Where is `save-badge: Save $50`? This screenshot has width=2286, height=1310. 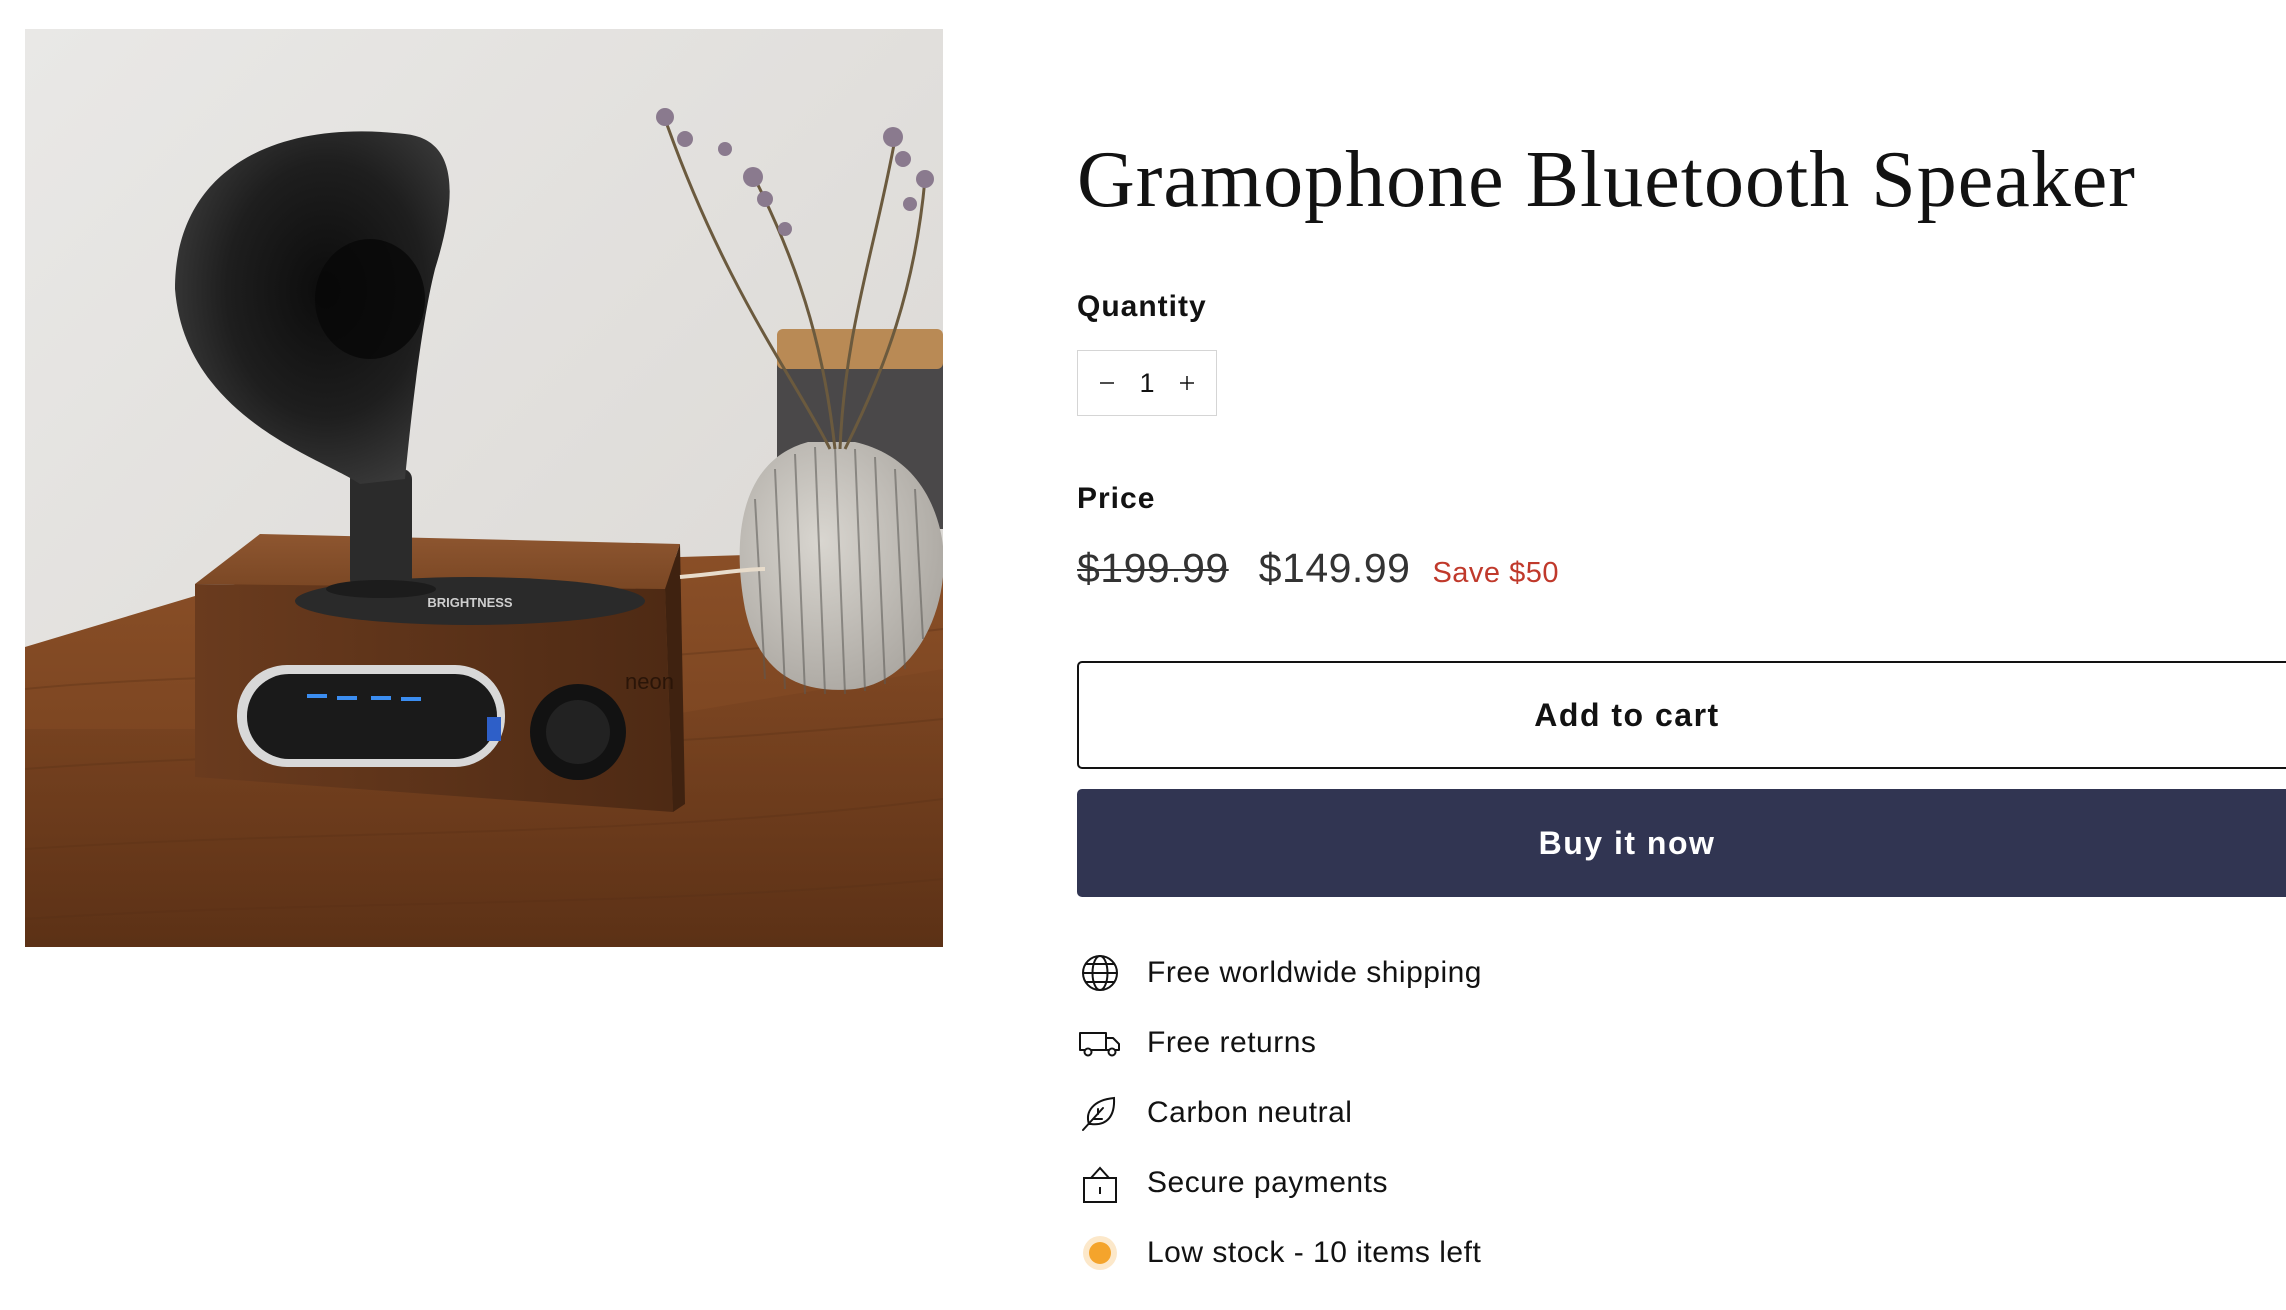 save-badge: Save $50 is located at coordinates (1495, 573).